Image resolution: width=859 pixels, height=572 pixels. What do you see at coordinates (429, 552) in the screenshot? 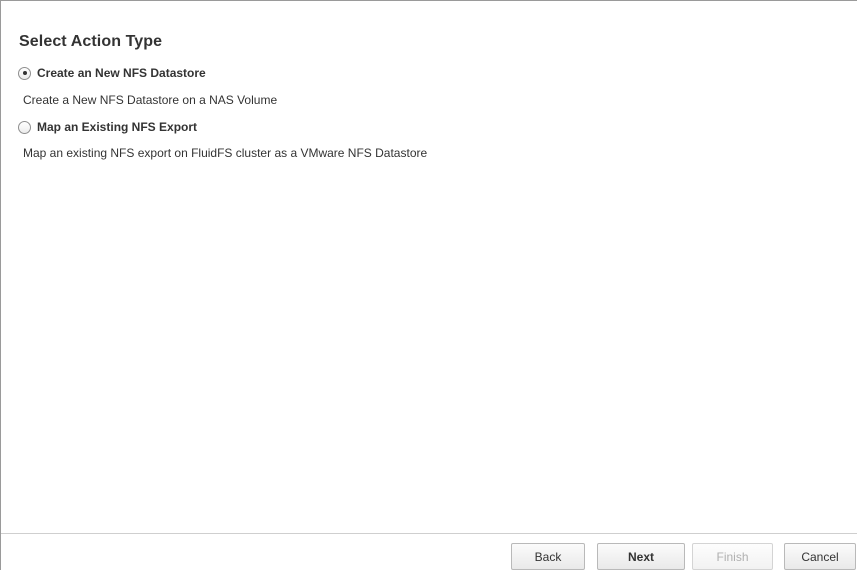
I see `wizard-footer: Back Next Finish Cancel` at bounding box center [429, 552].